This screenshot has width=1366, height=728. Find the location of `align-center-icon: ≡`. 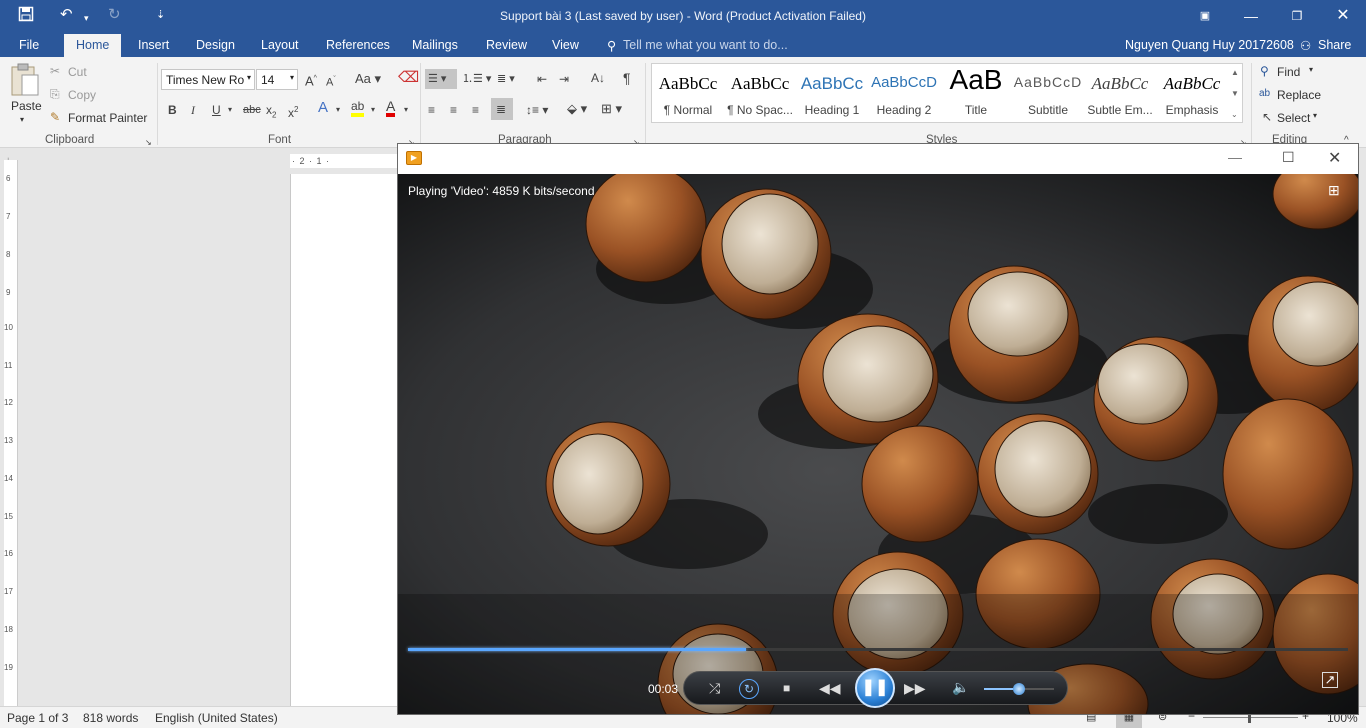

align-center-icon: ≡ is located at coordinates (453, 110).